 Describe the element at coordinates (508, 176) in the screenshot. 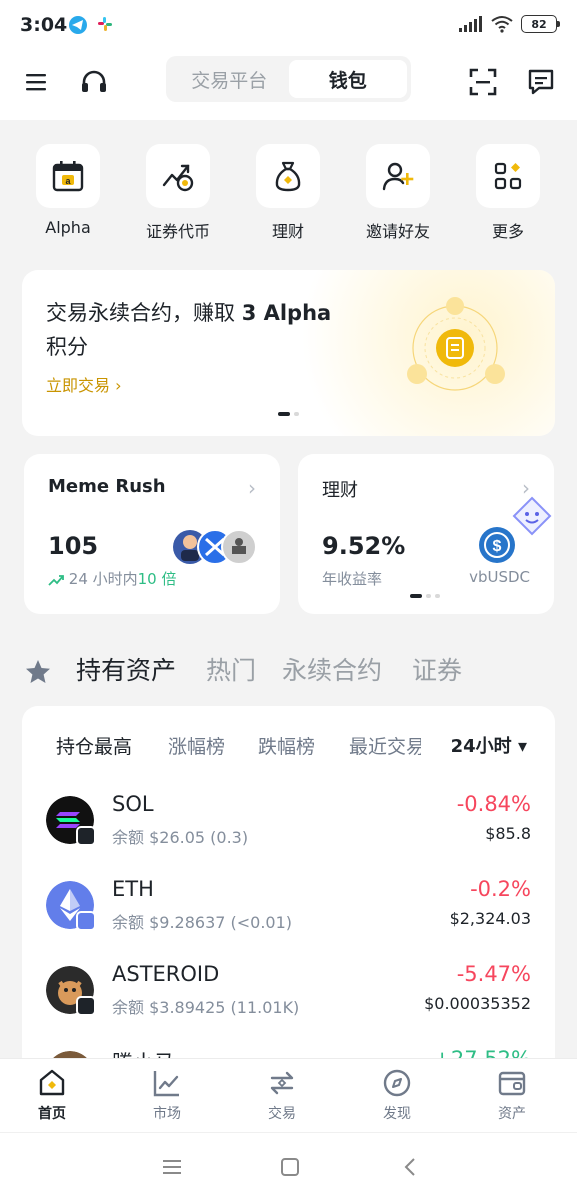

I see `more-grid-icon` at that location.